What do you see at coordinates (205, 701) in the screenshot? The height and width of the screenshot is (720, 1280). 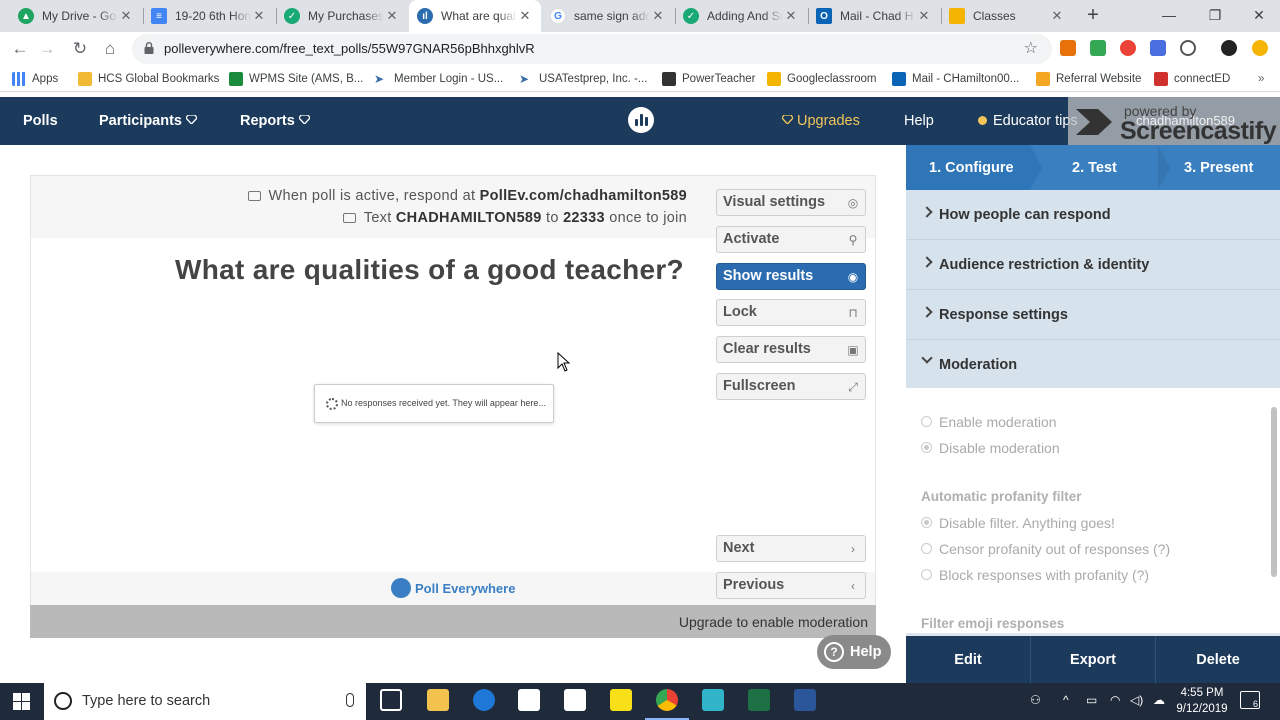 I see `taskbar-search: Type here to search` at bounding box center [205, 701].